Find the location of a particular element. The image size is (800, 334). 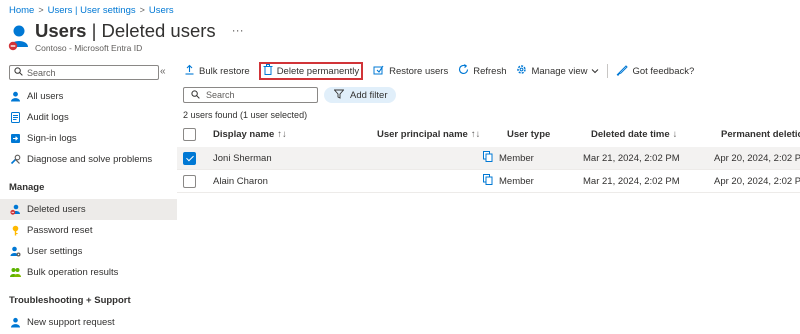

sidebar-item-new-support-request: New support request is located at coordinates (88, 322).